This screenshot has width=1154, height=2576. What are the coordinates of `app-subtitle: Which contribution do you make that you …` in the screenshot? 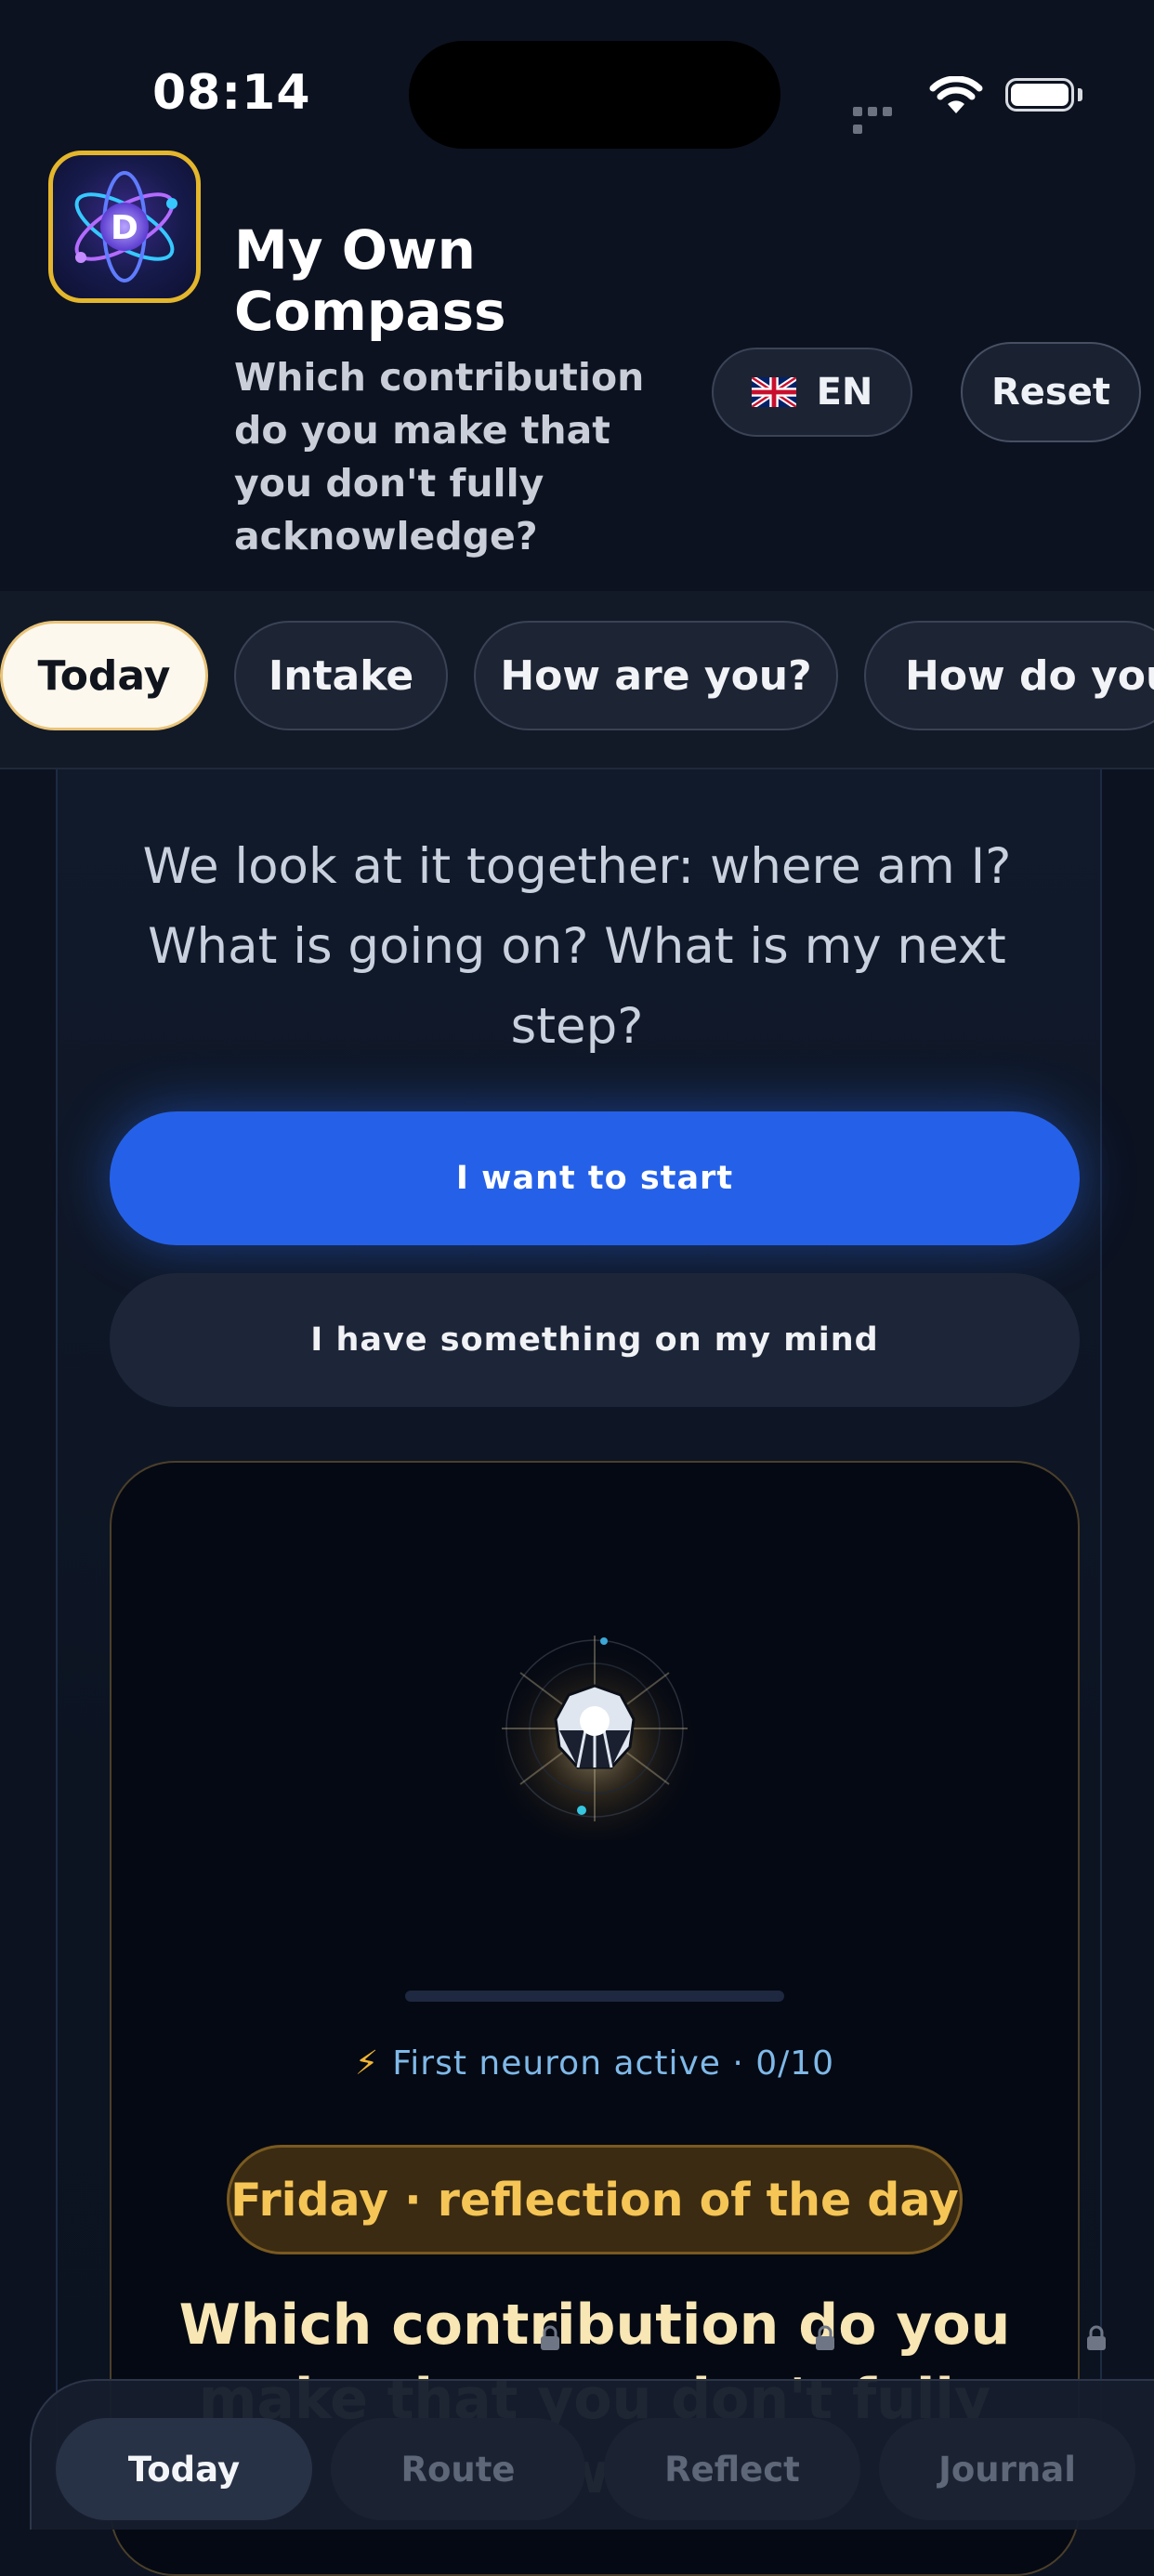 It's located at (440, 457).